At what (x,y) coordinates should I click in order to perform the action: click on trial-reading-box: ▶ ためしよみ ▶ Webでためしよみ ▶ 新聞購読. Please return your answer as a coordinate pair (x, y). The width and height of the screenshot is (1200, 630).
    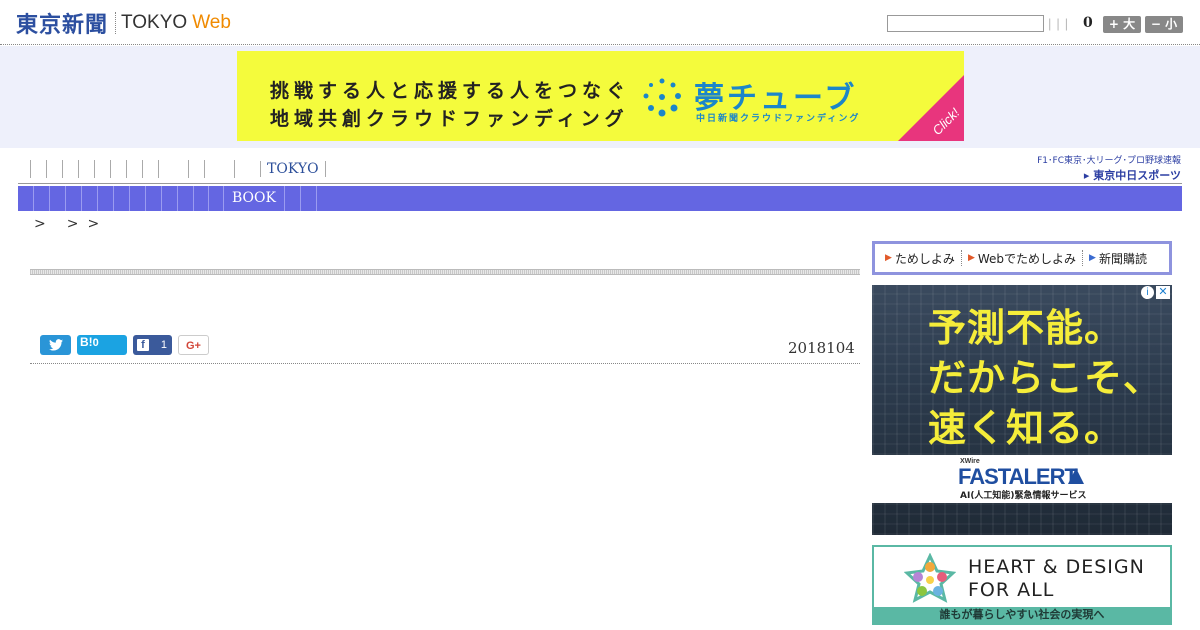
    Looking at the image, I should click on (1022, 258).